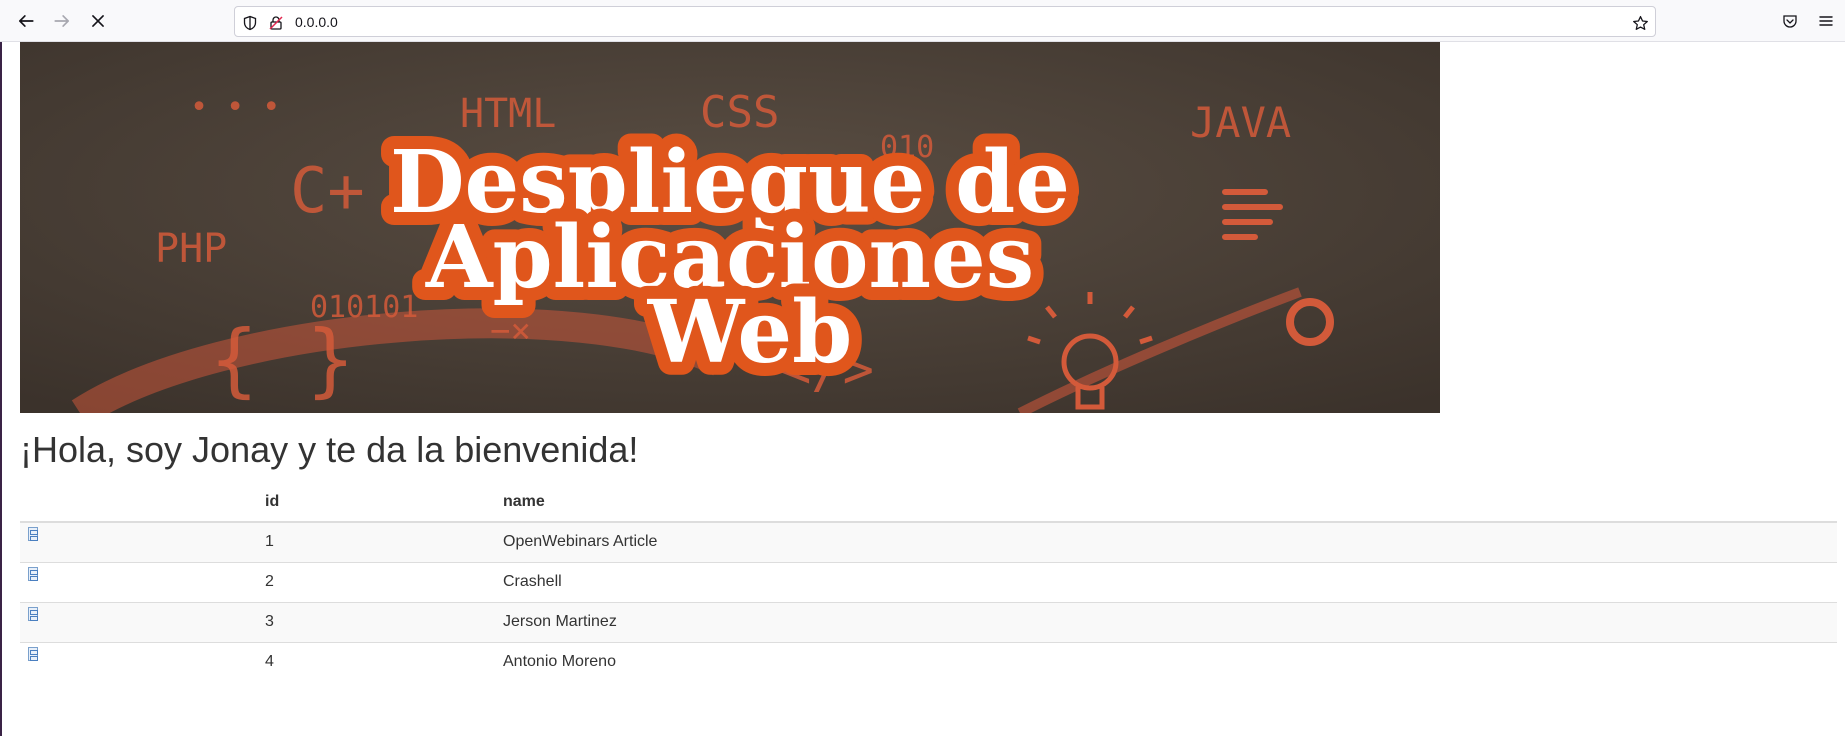 The image size is (1845, 736). I want to click on deco-java: JAVA, so click(1240, 122).